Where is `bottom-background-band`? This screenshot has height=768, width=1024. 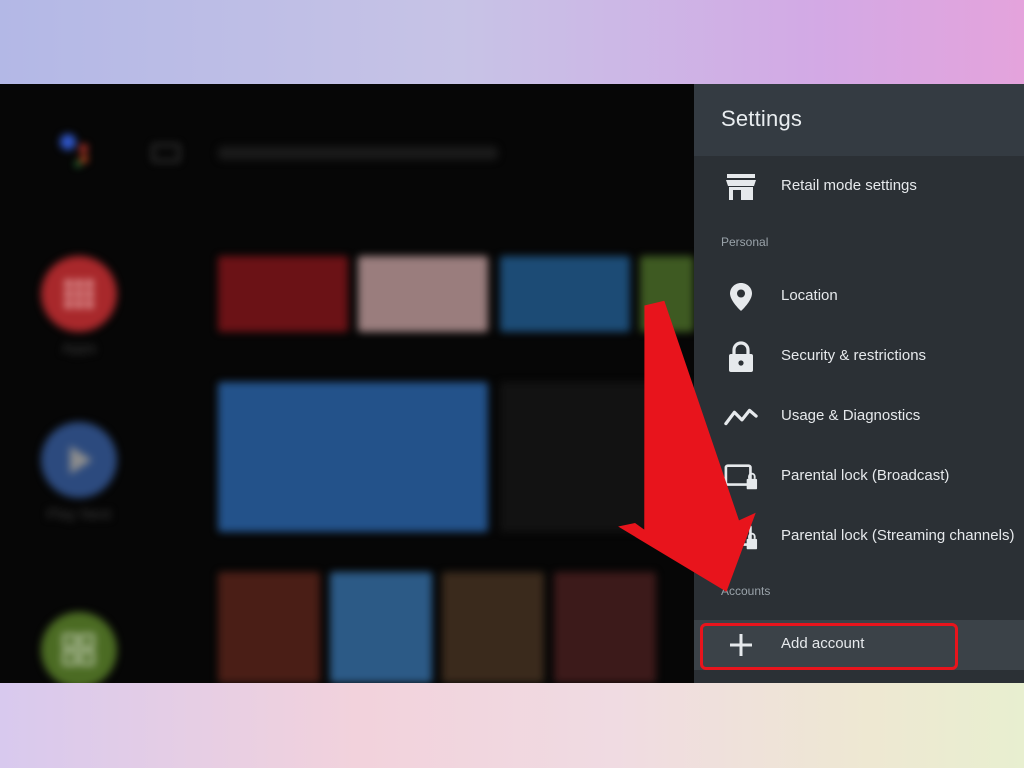 bottom-background-band is located at coordinates (512, 725).